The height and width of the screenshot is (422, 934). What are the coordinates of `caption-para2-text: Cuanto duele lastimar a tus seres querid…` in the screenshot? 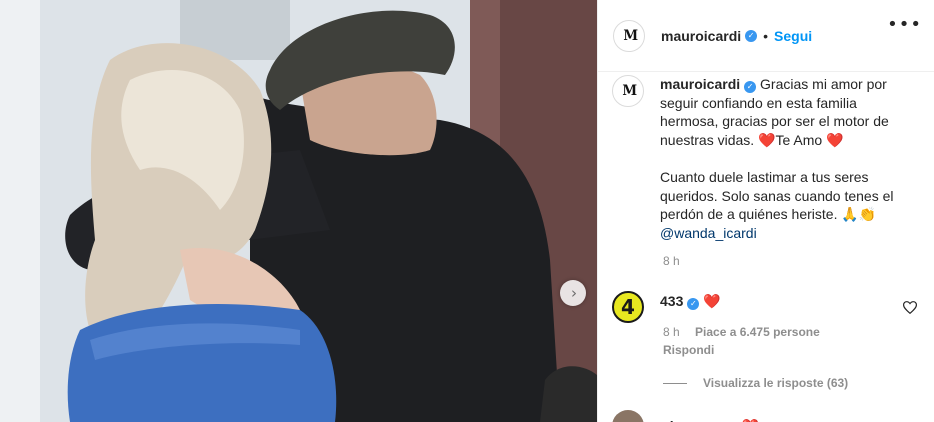 It's located at (777, 195).